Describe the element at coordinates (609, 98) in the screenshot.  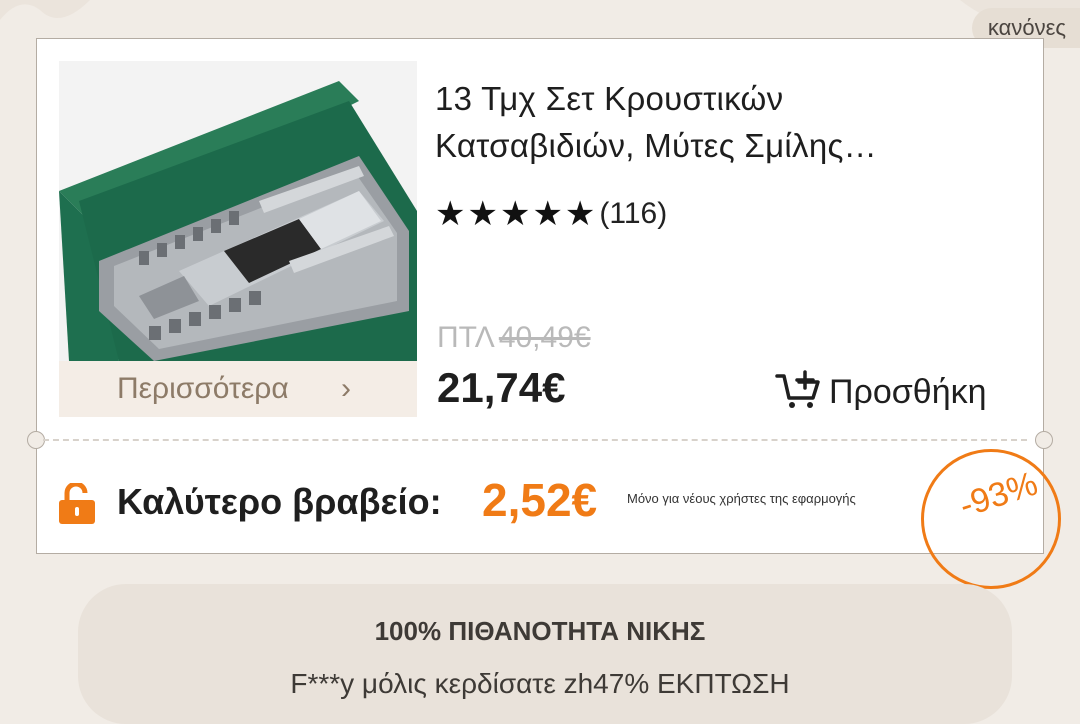
I see `product-title-line1: 13 Τμχ Σετ Κρουστικών` at that location.